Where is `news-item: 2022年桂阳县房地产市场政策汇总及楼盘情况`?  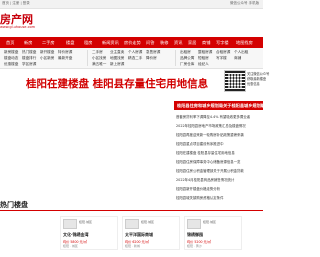 news-item: 2022年桂阳县房地产市场政策汇总及楼盘情况 is located at coordinates (211, 125).